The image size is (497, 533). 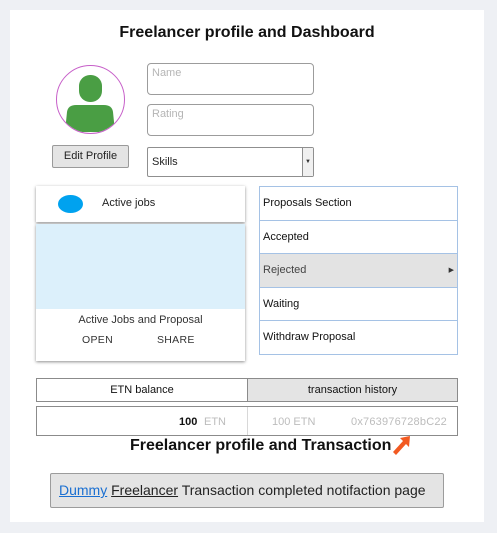 What do you see at coordinates (358, 305) in the screenshot?
I see `menu-item-waiting: Waiting` at bounding box center [358, 305].